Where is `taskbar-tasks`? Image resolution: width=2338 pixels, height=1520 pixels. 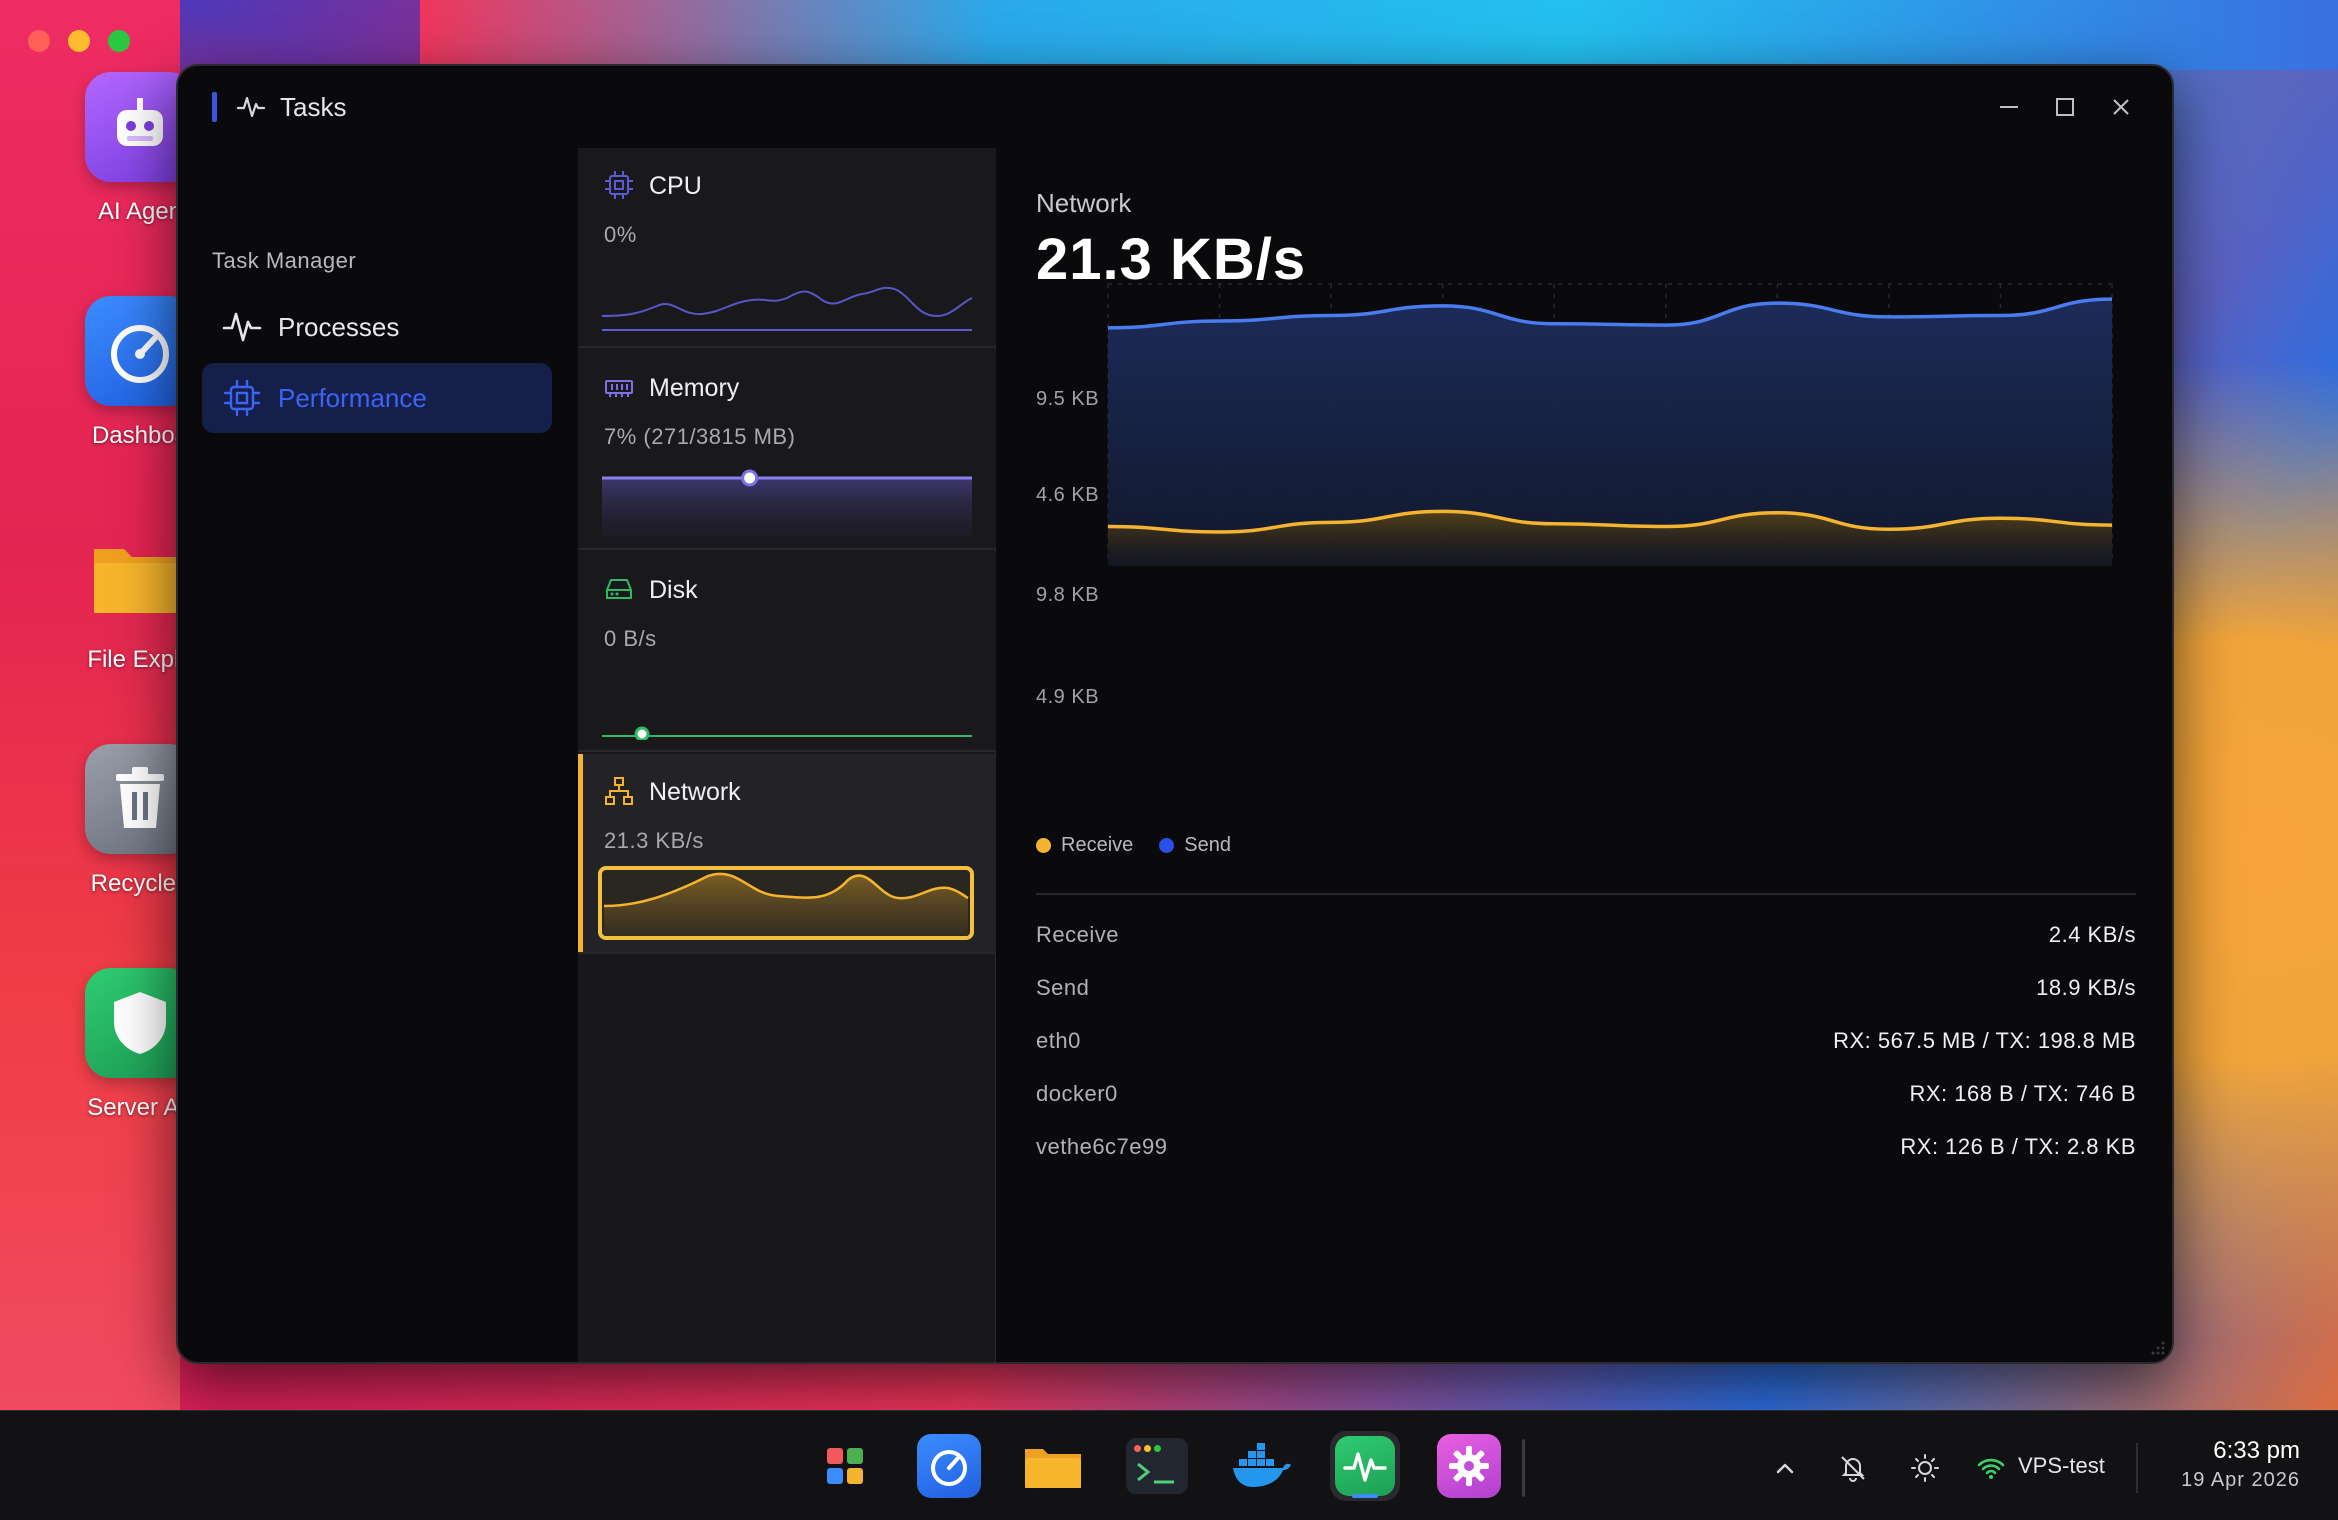
taskbar-tasks is located at coordinates (1365, 1466).